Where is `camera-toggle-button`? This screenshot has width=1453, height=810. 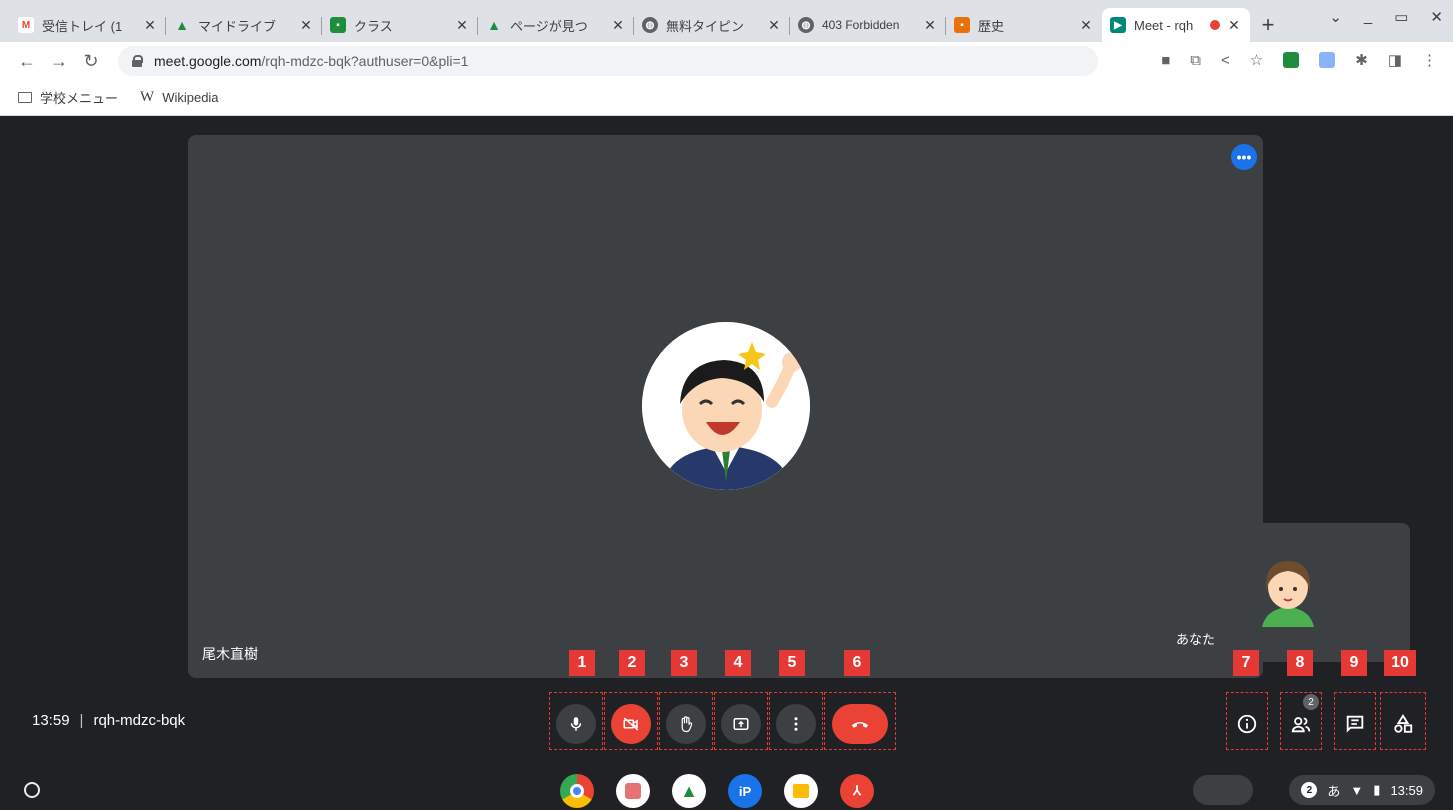 camera-toggle-button is located at coordinates (631, 724).